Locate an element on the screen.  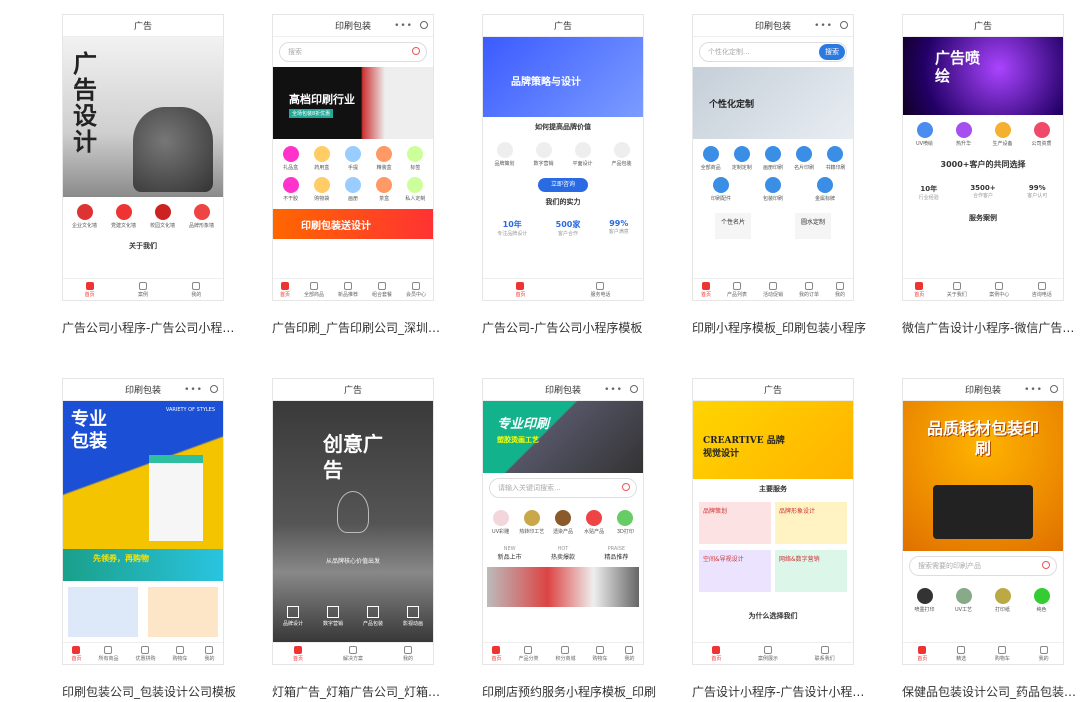
service-card: 品牌形象设计 is located at coordinates (811, 523).